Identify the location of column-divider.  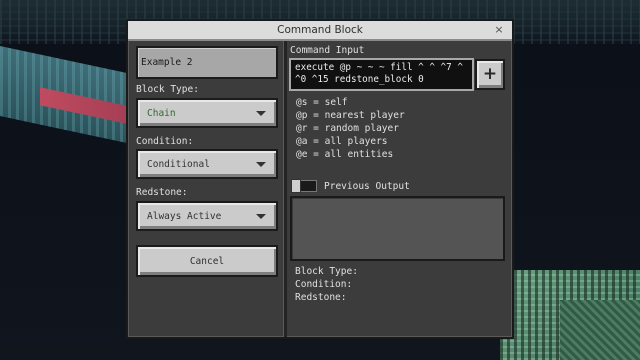
(285, 189).